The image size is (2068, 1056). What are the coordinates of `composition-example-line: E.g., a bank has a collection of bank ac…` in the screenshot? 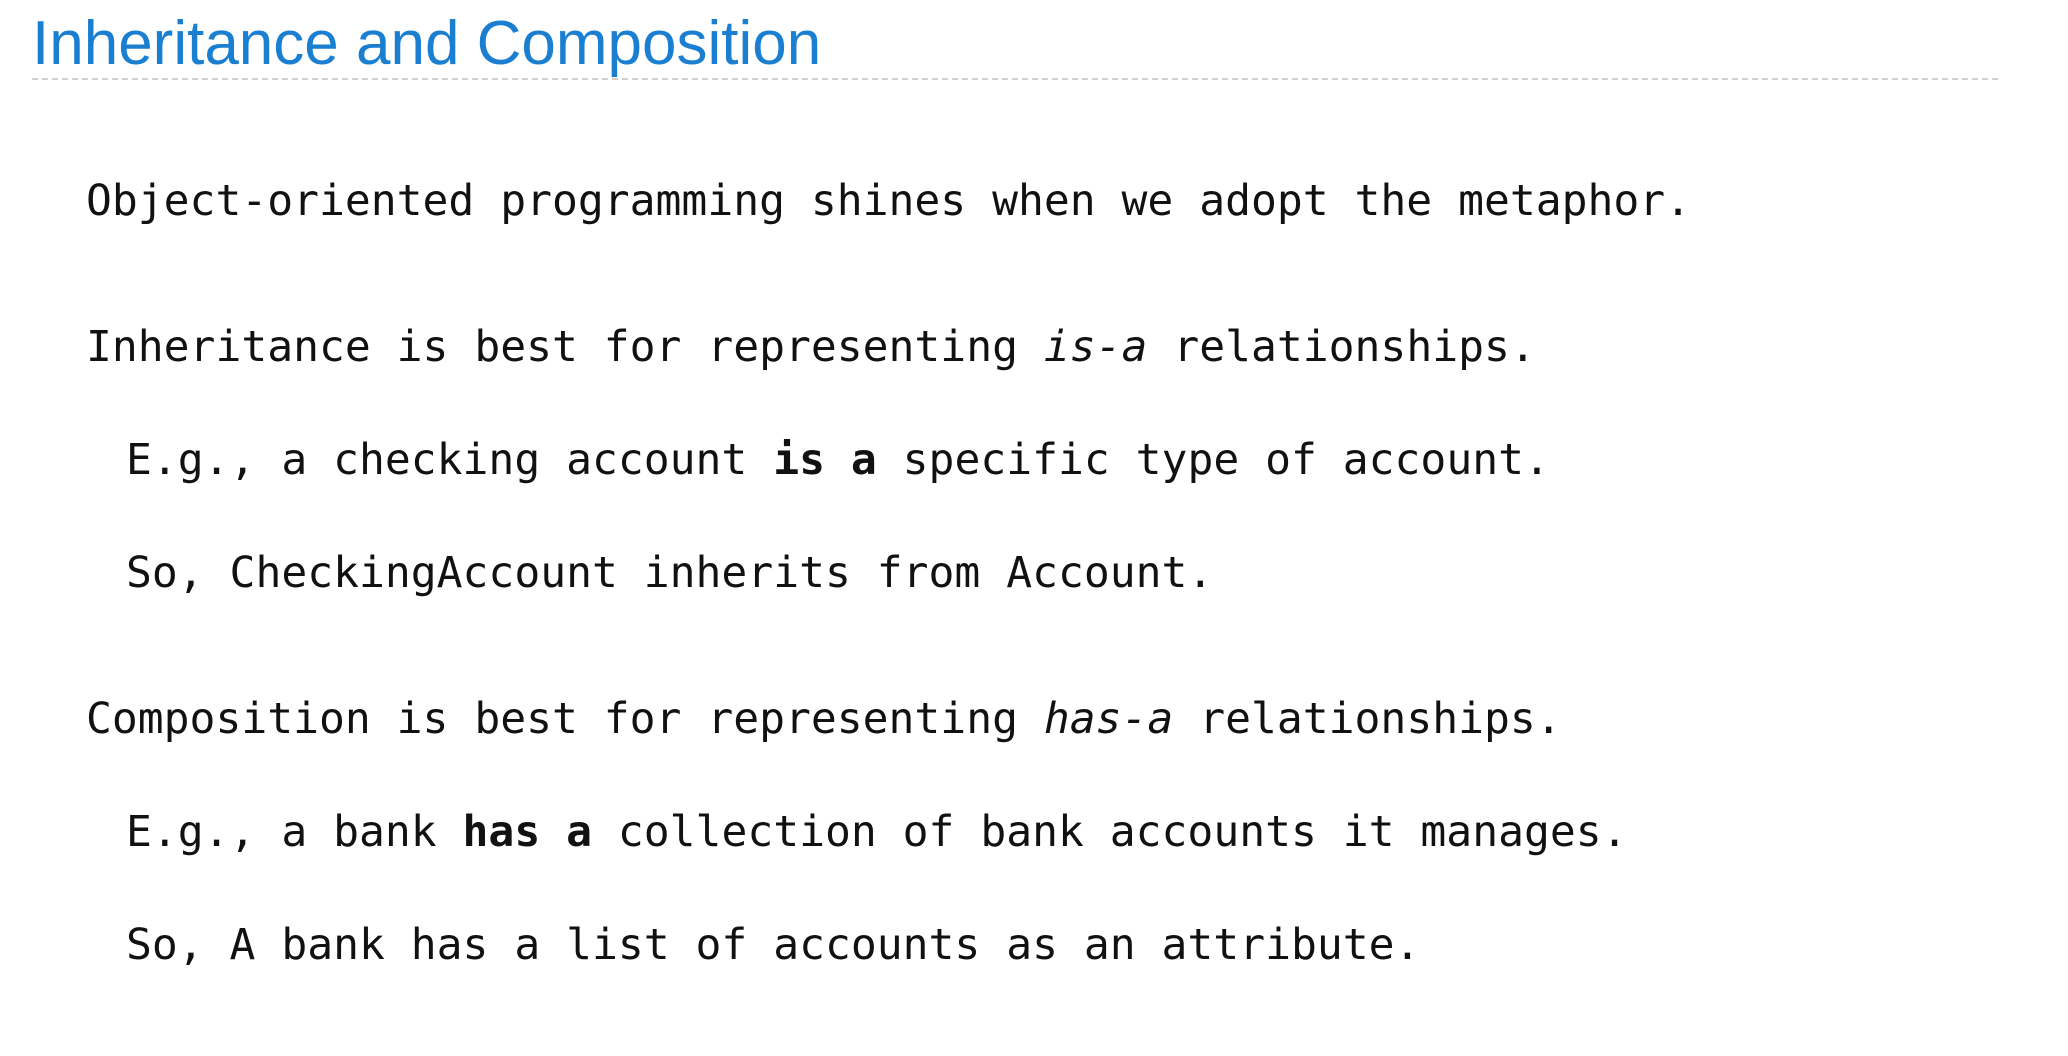 It's located at (877, 832).